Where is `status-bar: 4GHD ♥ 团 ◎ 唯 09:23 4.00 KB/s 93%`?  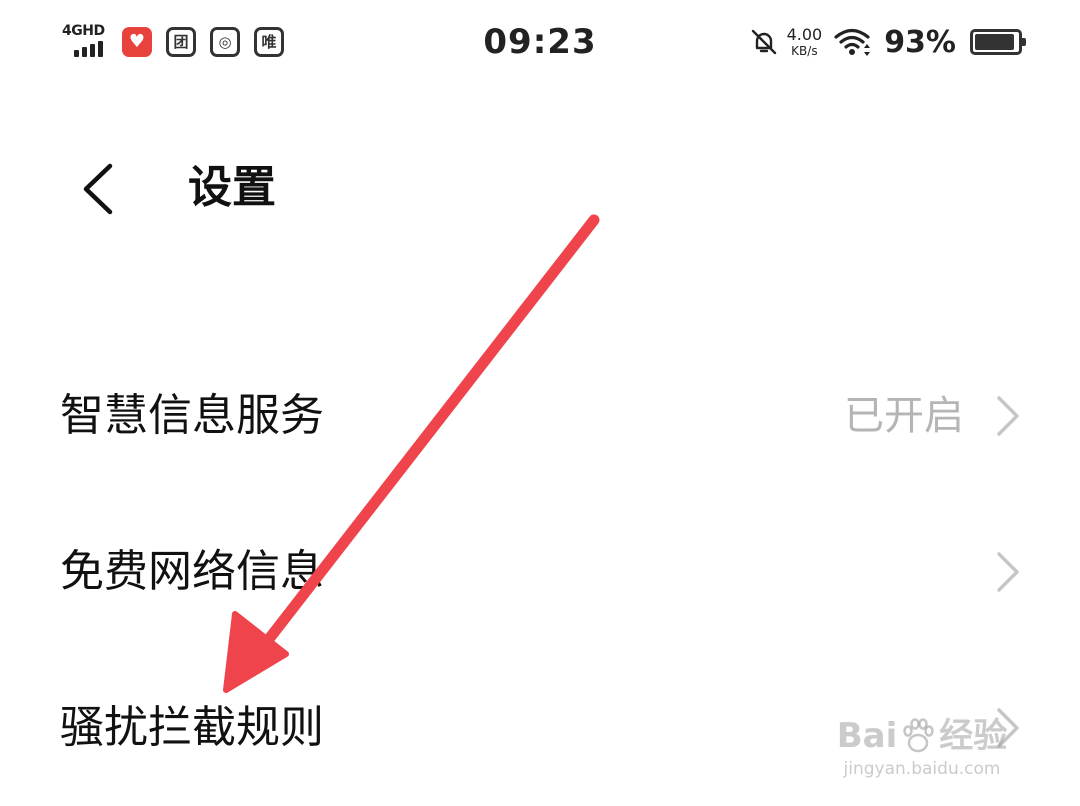
status-bar: 4GHD ♥ 团 ◎ 唯 09:23 4.00 KB/s 93% is located at coordinates (540, 42).